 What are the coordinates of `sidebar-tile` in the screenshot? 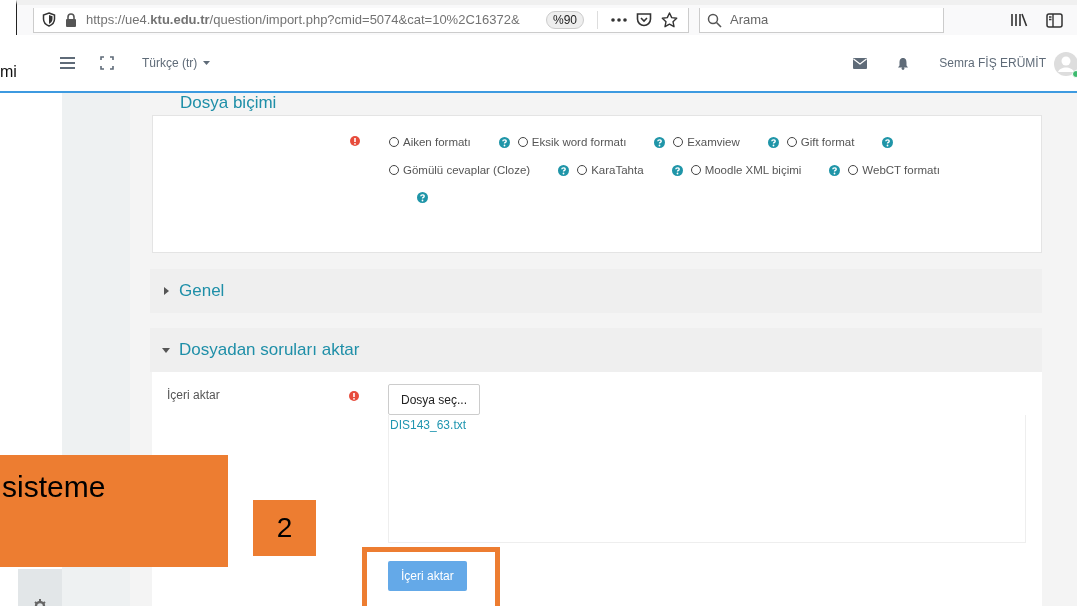 It's located at (40, 587).